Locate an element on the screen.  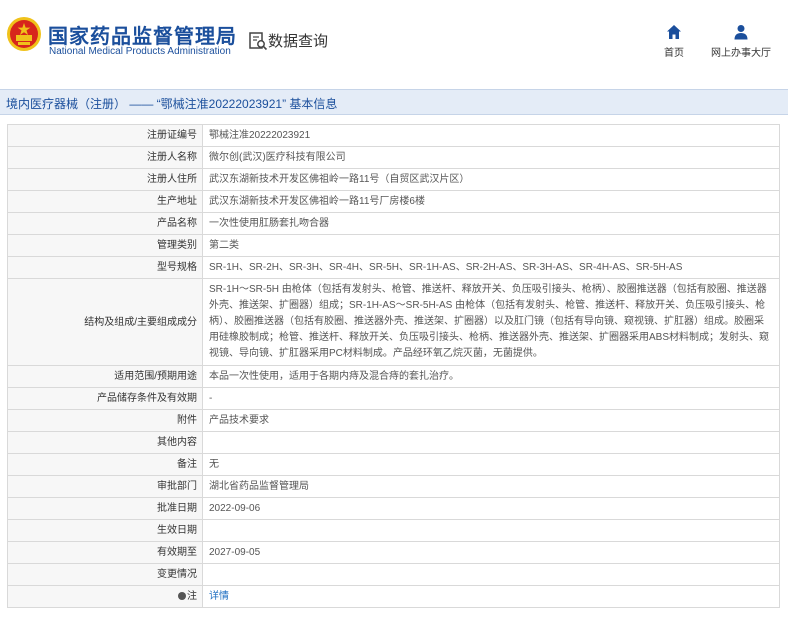
table-row: 变更情况 is located at coordinates (393, 574).